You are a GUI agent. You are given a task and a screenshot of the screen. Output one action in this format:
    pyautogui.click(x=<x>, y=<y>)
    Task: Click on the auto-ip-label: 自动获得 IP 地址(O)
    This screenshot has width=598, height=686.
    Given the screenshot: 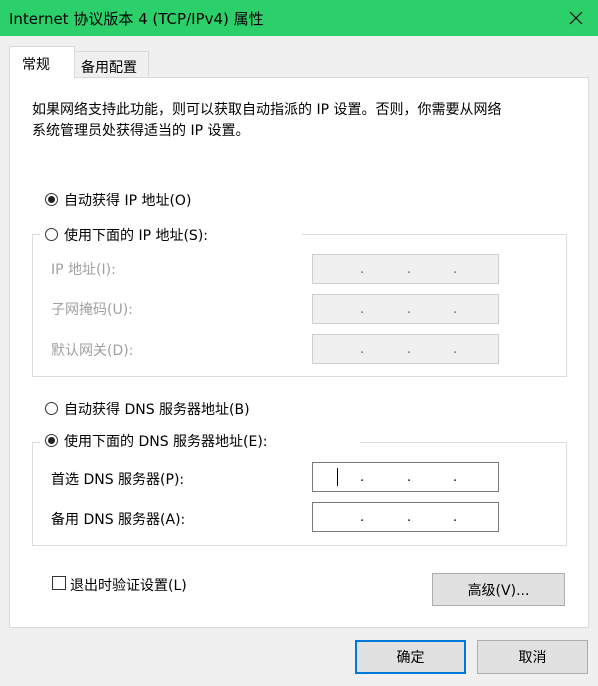 What is the action you would take?
    pyautogui.click(x=127, y=200)
    